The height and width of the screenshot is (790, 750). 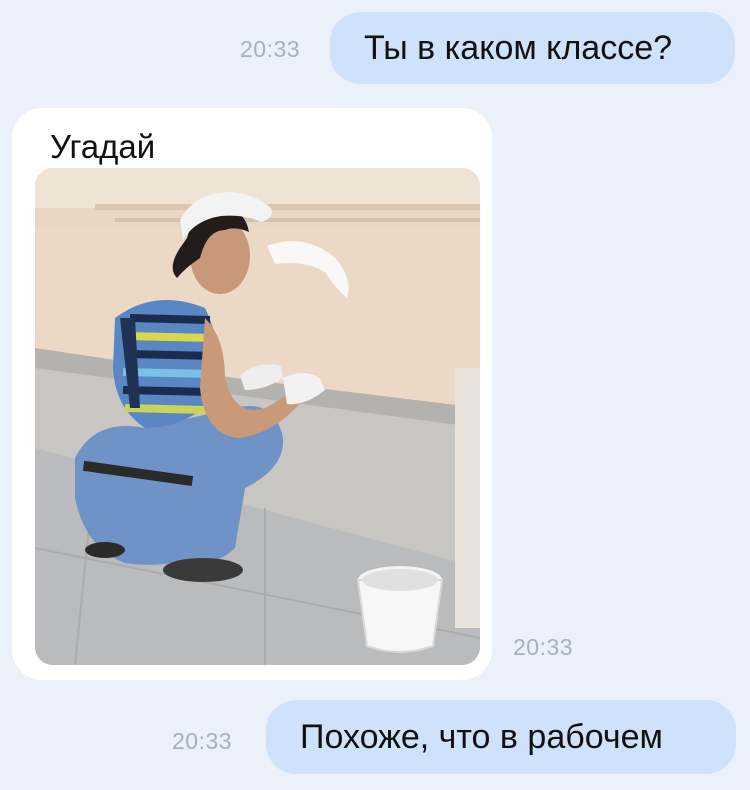 What do you see at coordinates (518, 48) in the screenshot?
I see `message-text: Ты в каком классе?` at bounding box center [518, 48].